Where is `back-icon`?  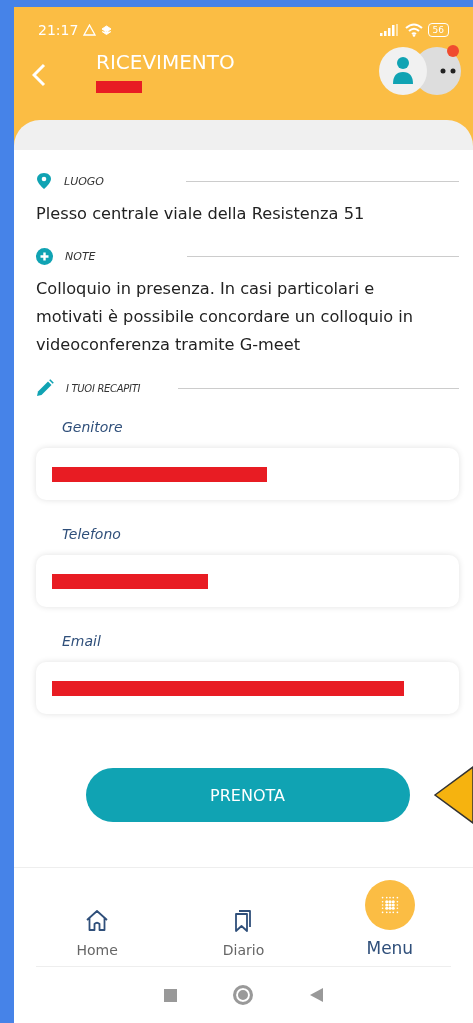
back-icon is located at coordinates (39, 75).